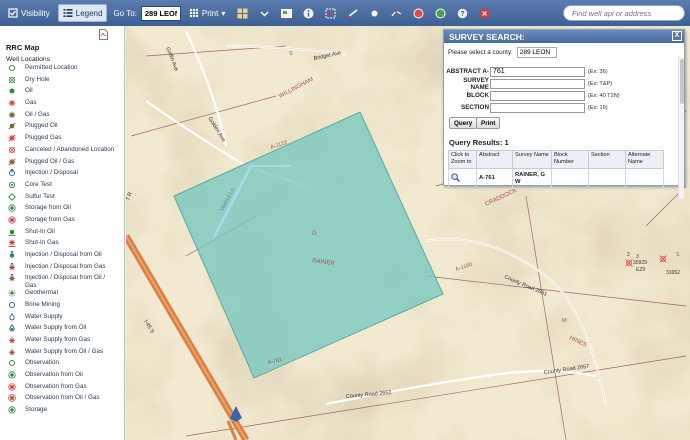  What do you see at coordinates (160, 13) in the screenshot?
I see `goto-input` at bounding box center [160, 13].